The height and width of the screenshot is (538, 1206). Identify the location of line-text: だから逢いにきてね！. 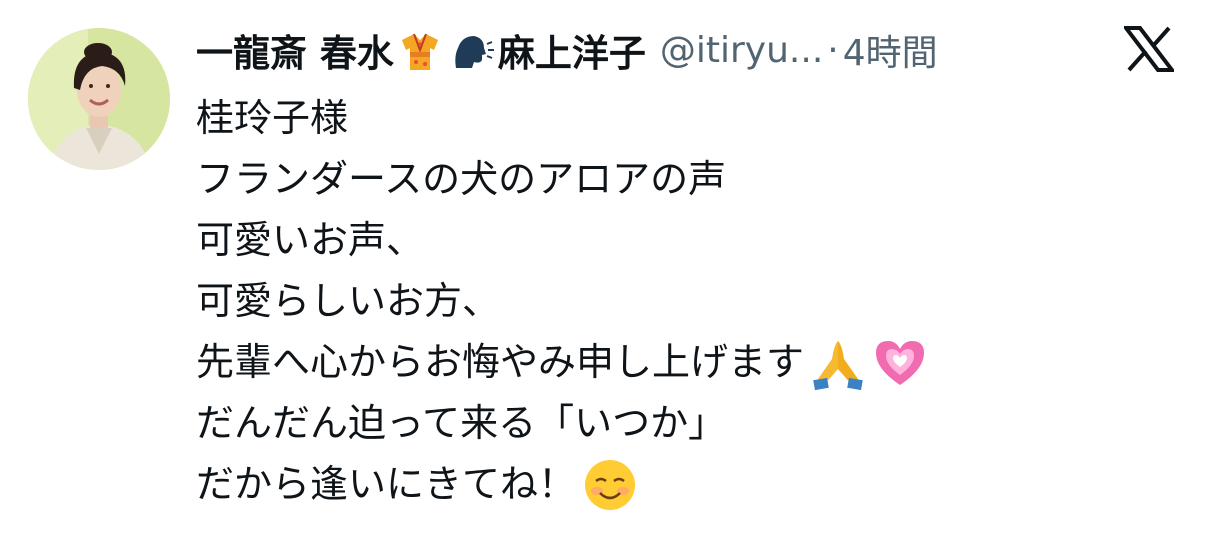
(386, 484).